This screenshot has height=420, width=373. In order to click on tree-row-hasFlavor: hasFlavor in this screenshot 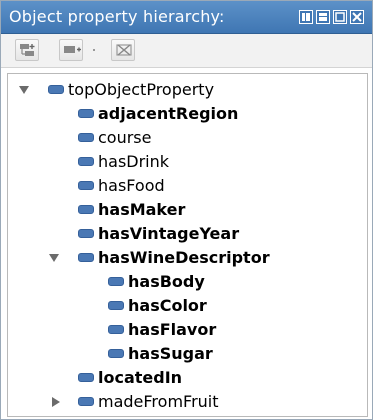, I will do `click(185, 330)`.